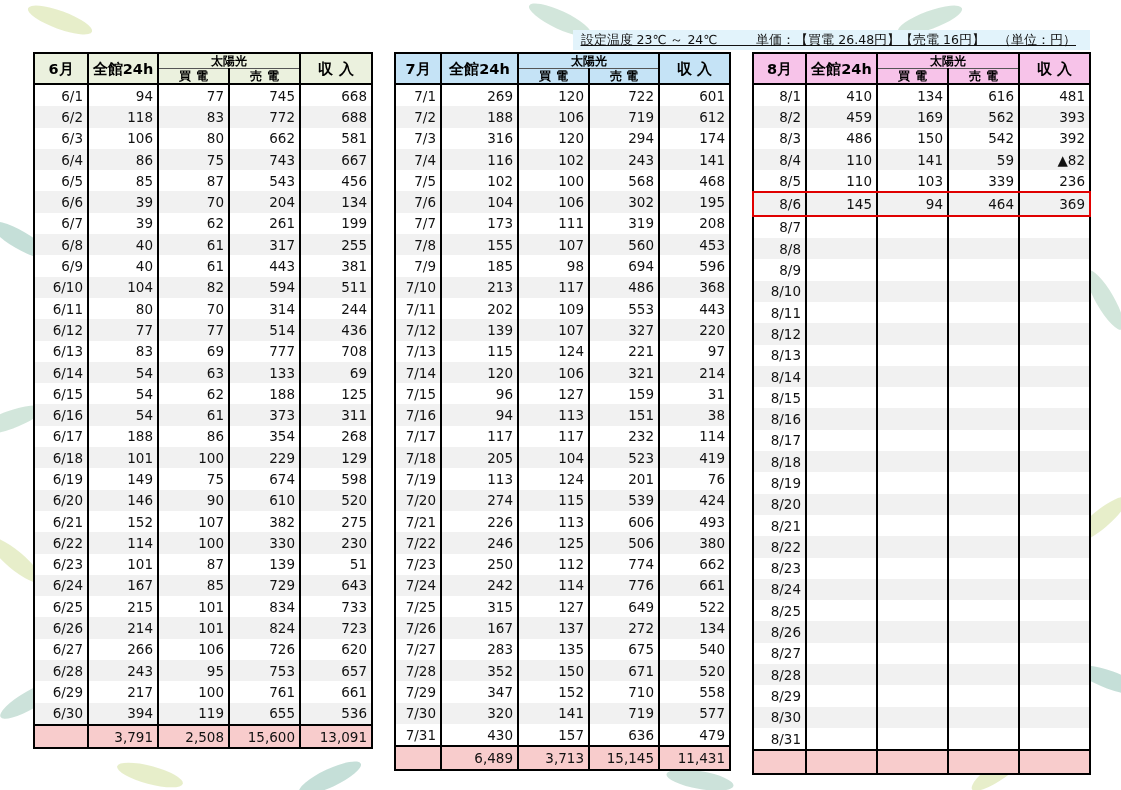  What do you see at coordinates (831, 40) in the screenshot?
I see `settings-note: 設定温度 23℃ ～ 24℃ 単価：【買電 26.48円】【売電 16円】 （単位：円）` at bounding box center [831, 40].